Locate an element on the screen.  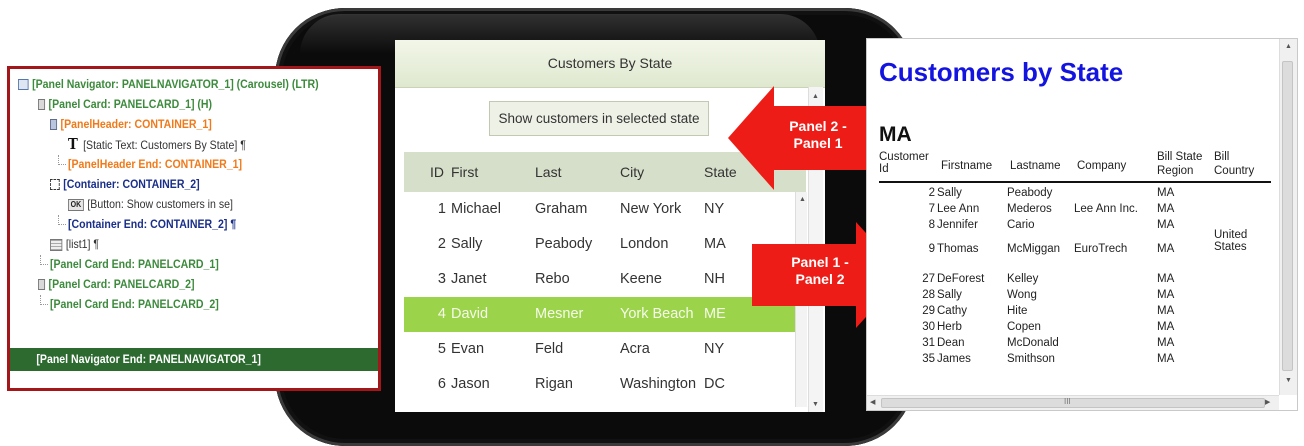
tree-row: [Container End: CONTAINER_2] ¶ is located at coordinates (152, 224).